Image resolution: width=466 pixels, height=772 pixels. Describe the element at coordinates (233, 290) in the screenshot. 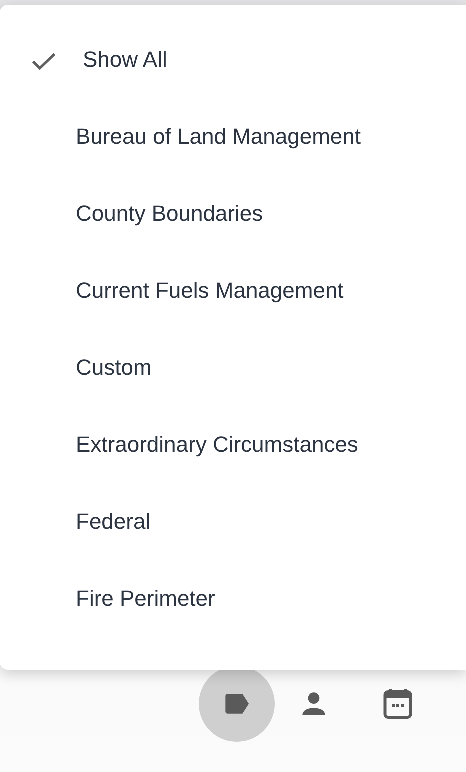

I see `menu-item: Current Fuels Management` at that location.